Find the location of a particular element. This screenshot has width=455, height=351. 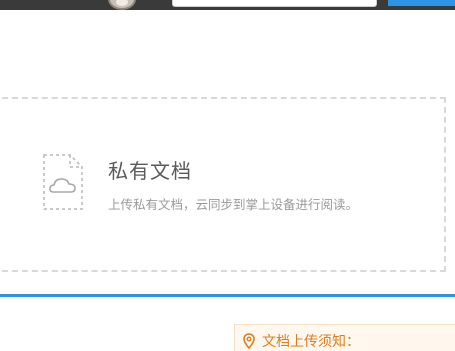

section-divider is located at coordinates (227, 295).